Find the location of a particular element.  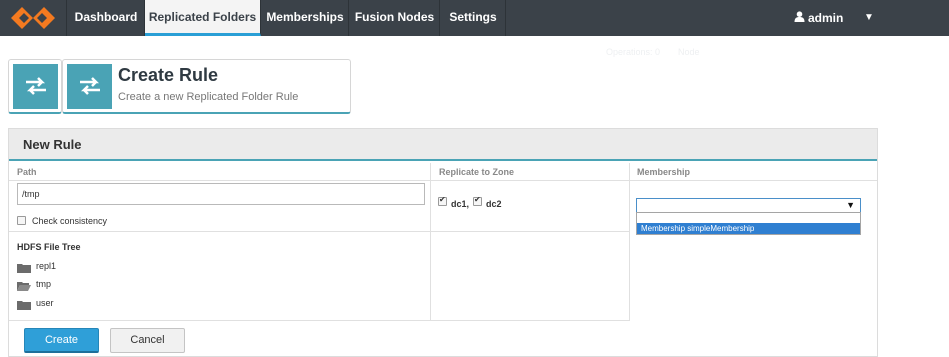

create-button: Create is located at coordinates (61, 340).